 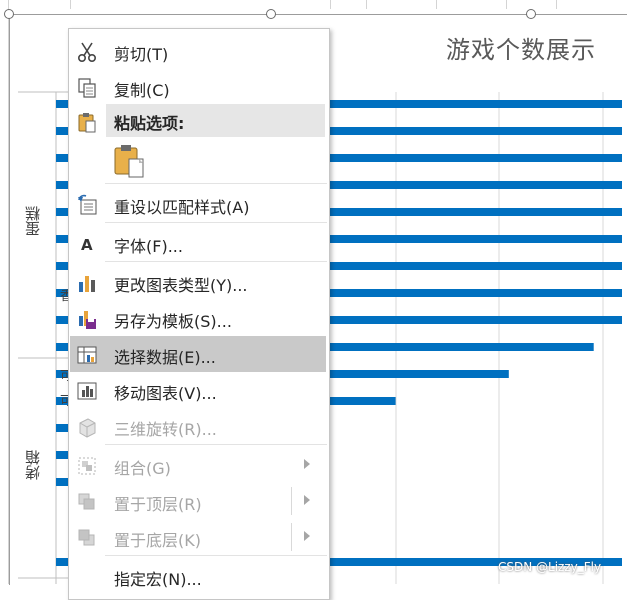 What do you see at coordinates (33, 221) in the screenshot?
I see `category-label-cake: 蛋糕` at bounding box center [33, 221].